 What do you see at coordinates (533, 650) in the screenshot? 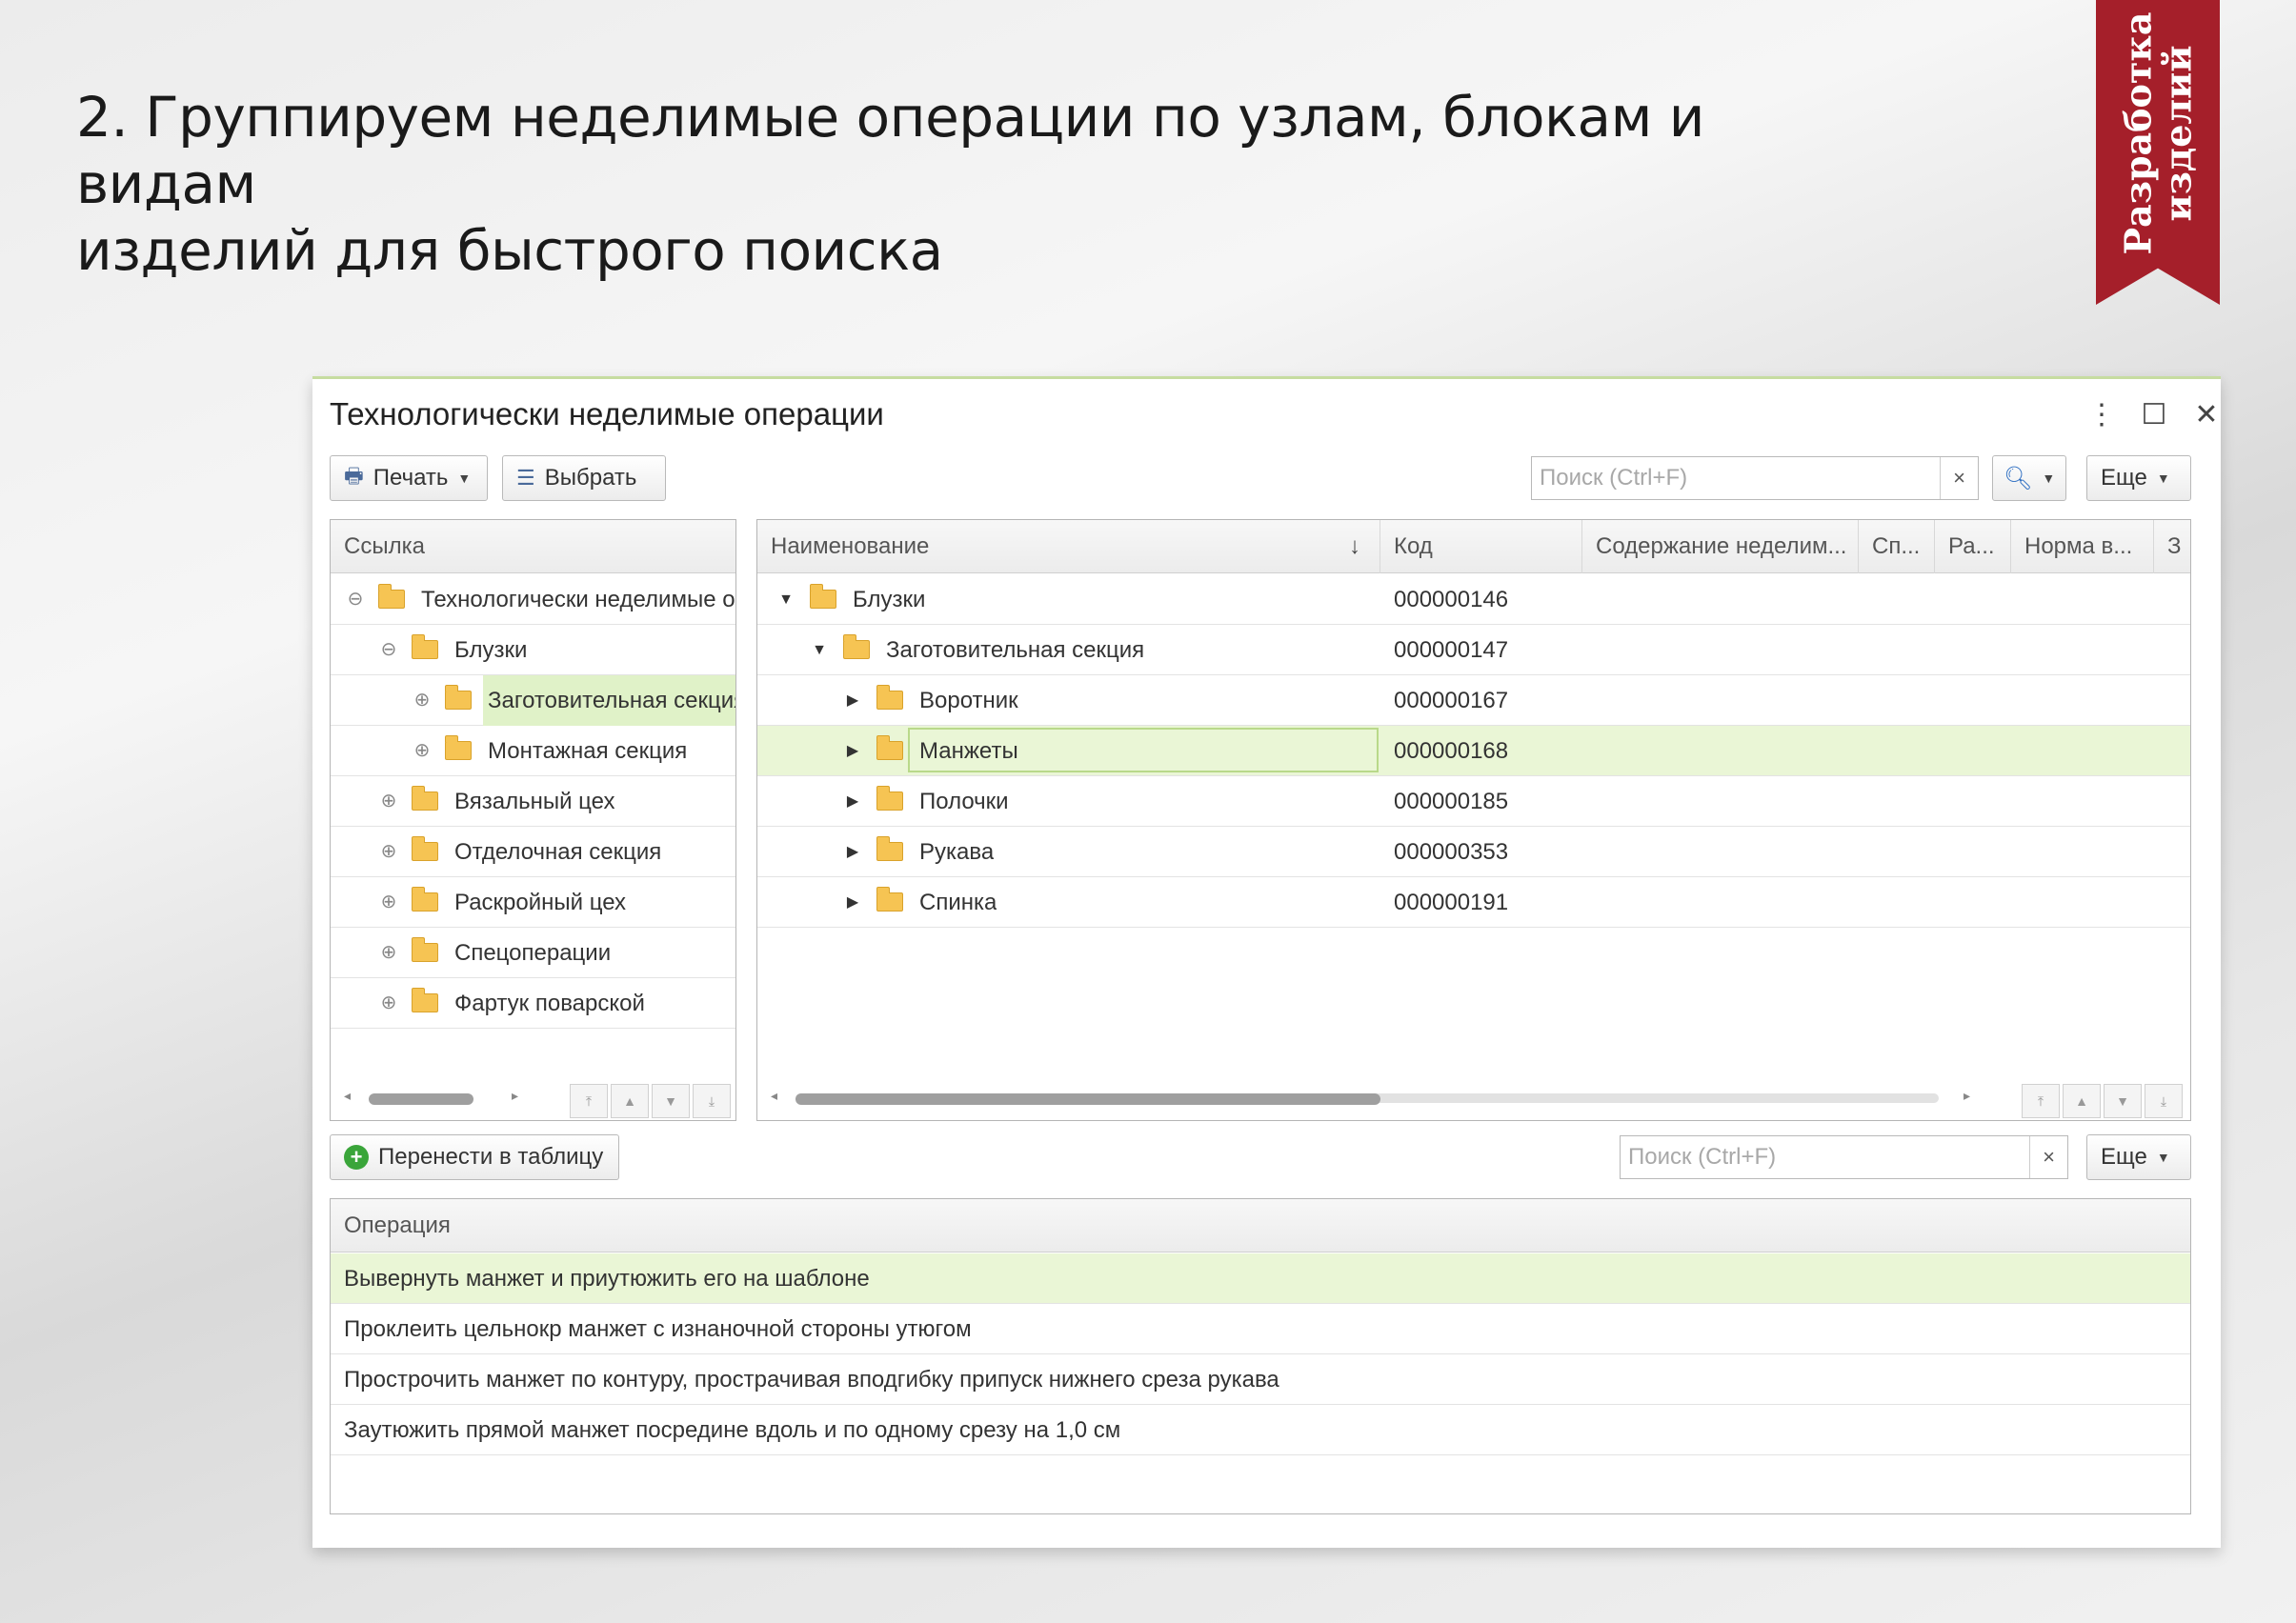
I see `tree-item: ⊖ Блузки` at bounding box center [533, 650].